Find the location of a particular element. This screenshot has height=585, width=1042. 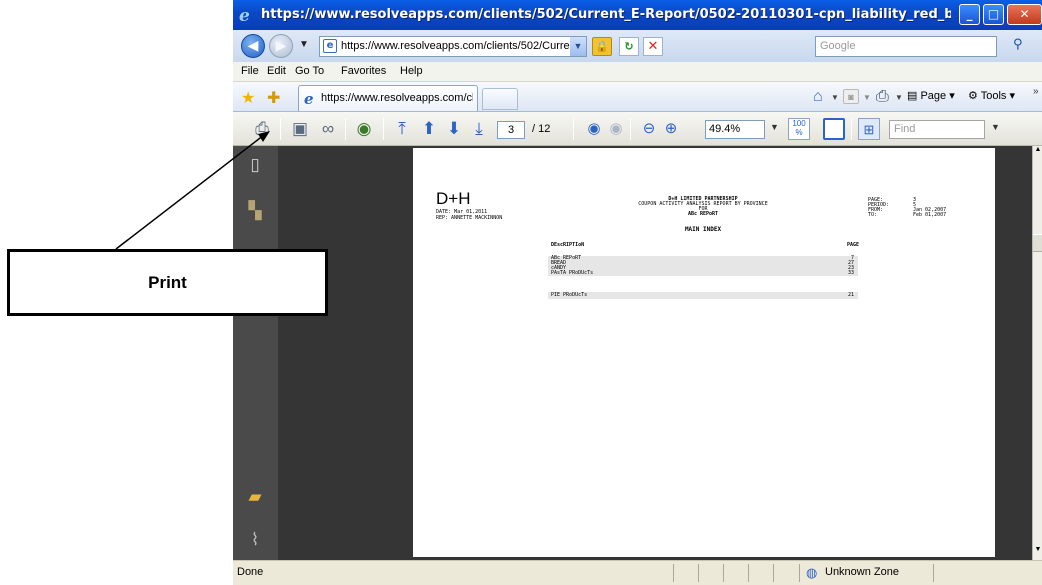

annotation-label: Print is located at coordinates (167, 282).